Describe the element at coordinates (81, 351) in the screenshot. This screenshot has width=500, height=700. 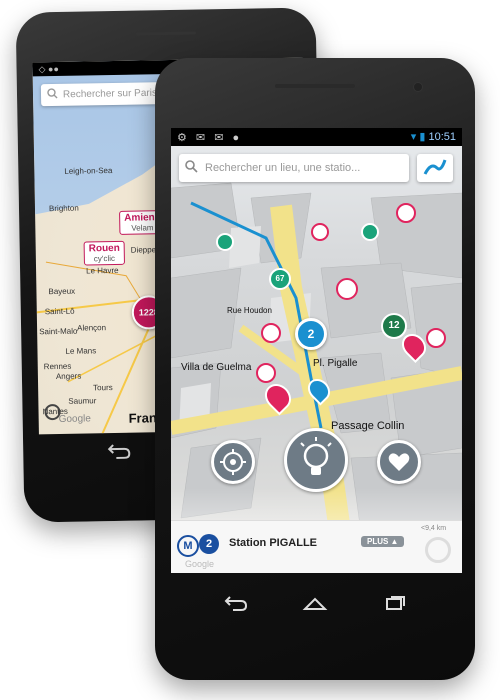
I see `place-label: Le Mans` at that location.